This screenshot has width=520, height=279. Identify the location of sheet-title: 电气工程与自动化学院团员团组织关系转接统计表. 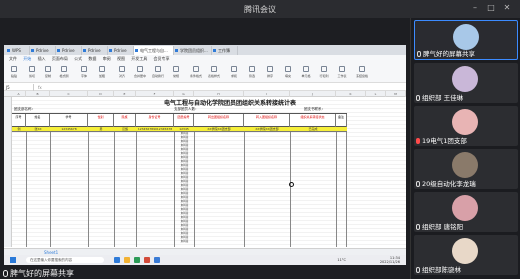
(230, 103).